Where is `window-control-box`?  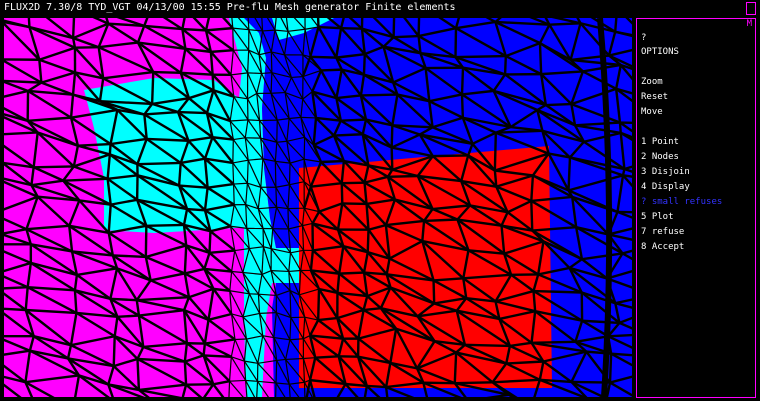
window-control-box is located at coordinates (751, 8).